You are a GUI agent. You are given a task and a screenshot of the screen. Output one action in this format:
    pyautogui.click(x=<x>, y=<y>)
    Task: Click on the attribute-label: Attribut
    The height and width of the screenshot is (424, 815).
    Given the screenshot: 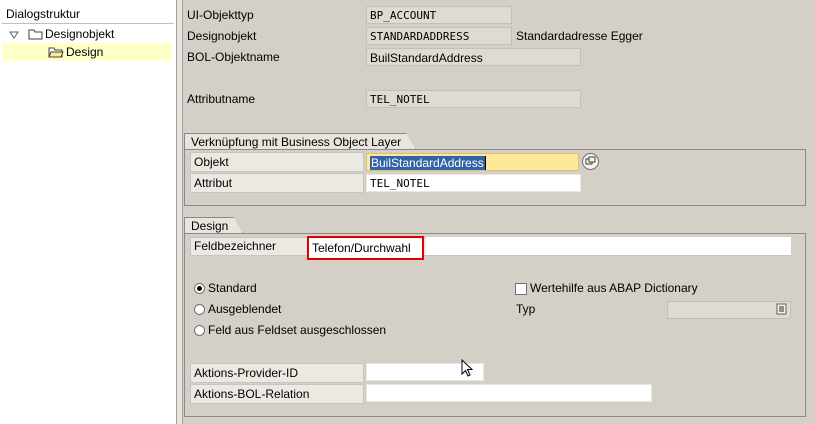 What is the action you would take?
    pyautogui.click(x=213, y=183)
    